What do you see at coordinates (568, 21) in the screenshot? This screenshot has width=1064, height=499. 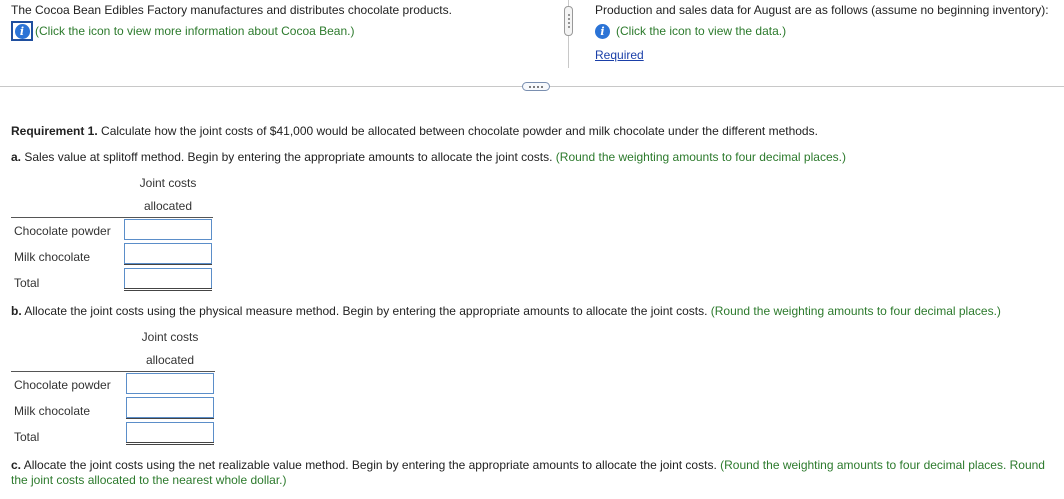 I see `vertical-splitter-handle` at bounding box center [568, 21].